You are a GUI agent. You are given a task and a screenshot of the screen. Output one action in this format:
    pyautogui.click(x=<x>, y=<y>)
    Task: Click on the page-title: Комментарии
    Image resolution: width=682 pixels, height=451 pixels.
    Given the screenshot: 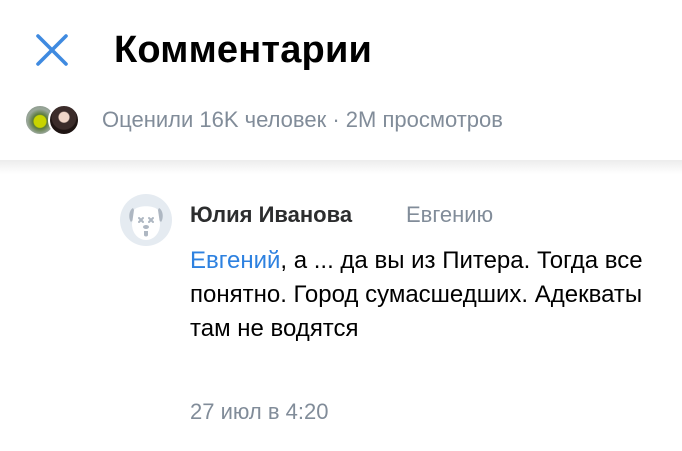 What is the action you would take?
    pyautogui.click(x=243, y=50)
    